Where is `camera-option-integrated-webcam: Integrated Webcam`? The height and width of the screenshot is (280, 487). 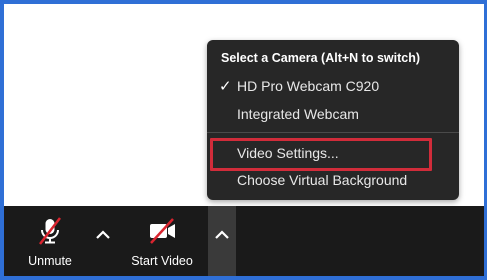
camera-option-integrated-webcam: Integrated Webcam is located at coordinates (333, 115).